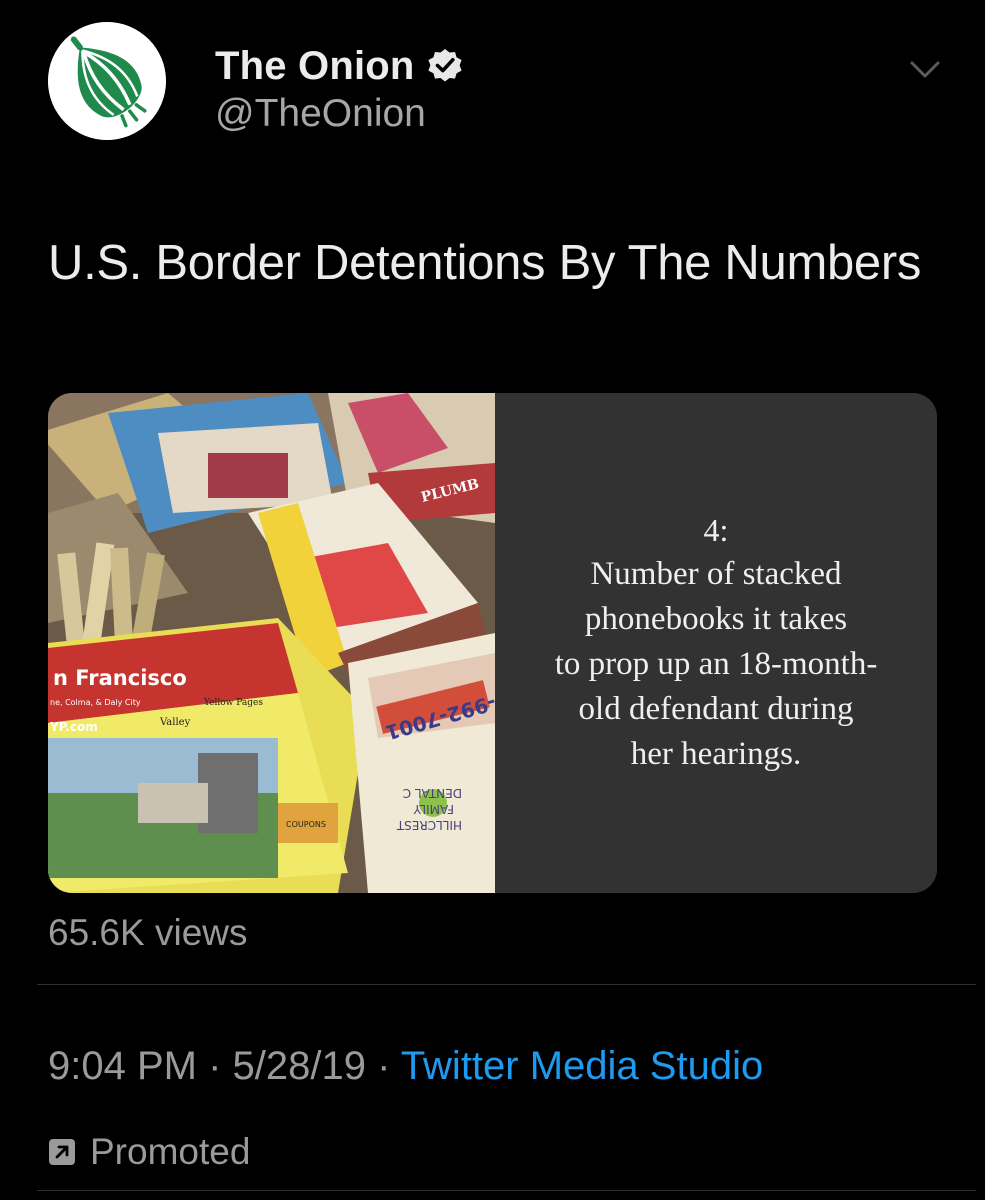 Image resolution: width=985 pixels, height=1200 pixels. What do you see at coordinates (299, 1066) in the screenshot?
I see `tweet-date: 5/28/19` at bounding box center [299, 1066].